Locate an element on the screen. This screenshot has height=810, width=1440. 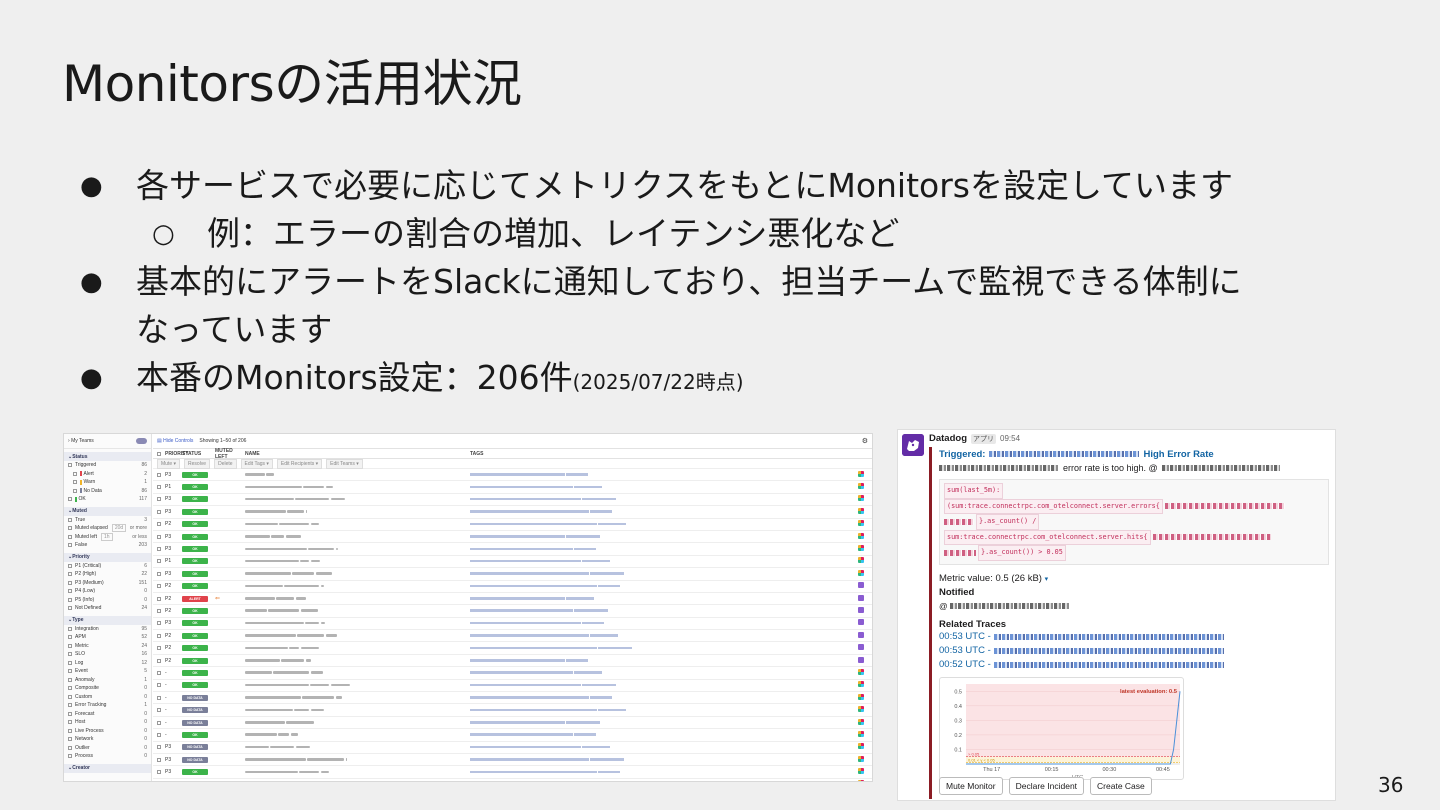
facet-option: Not Defined 24 is located at coordinates (107, 608).